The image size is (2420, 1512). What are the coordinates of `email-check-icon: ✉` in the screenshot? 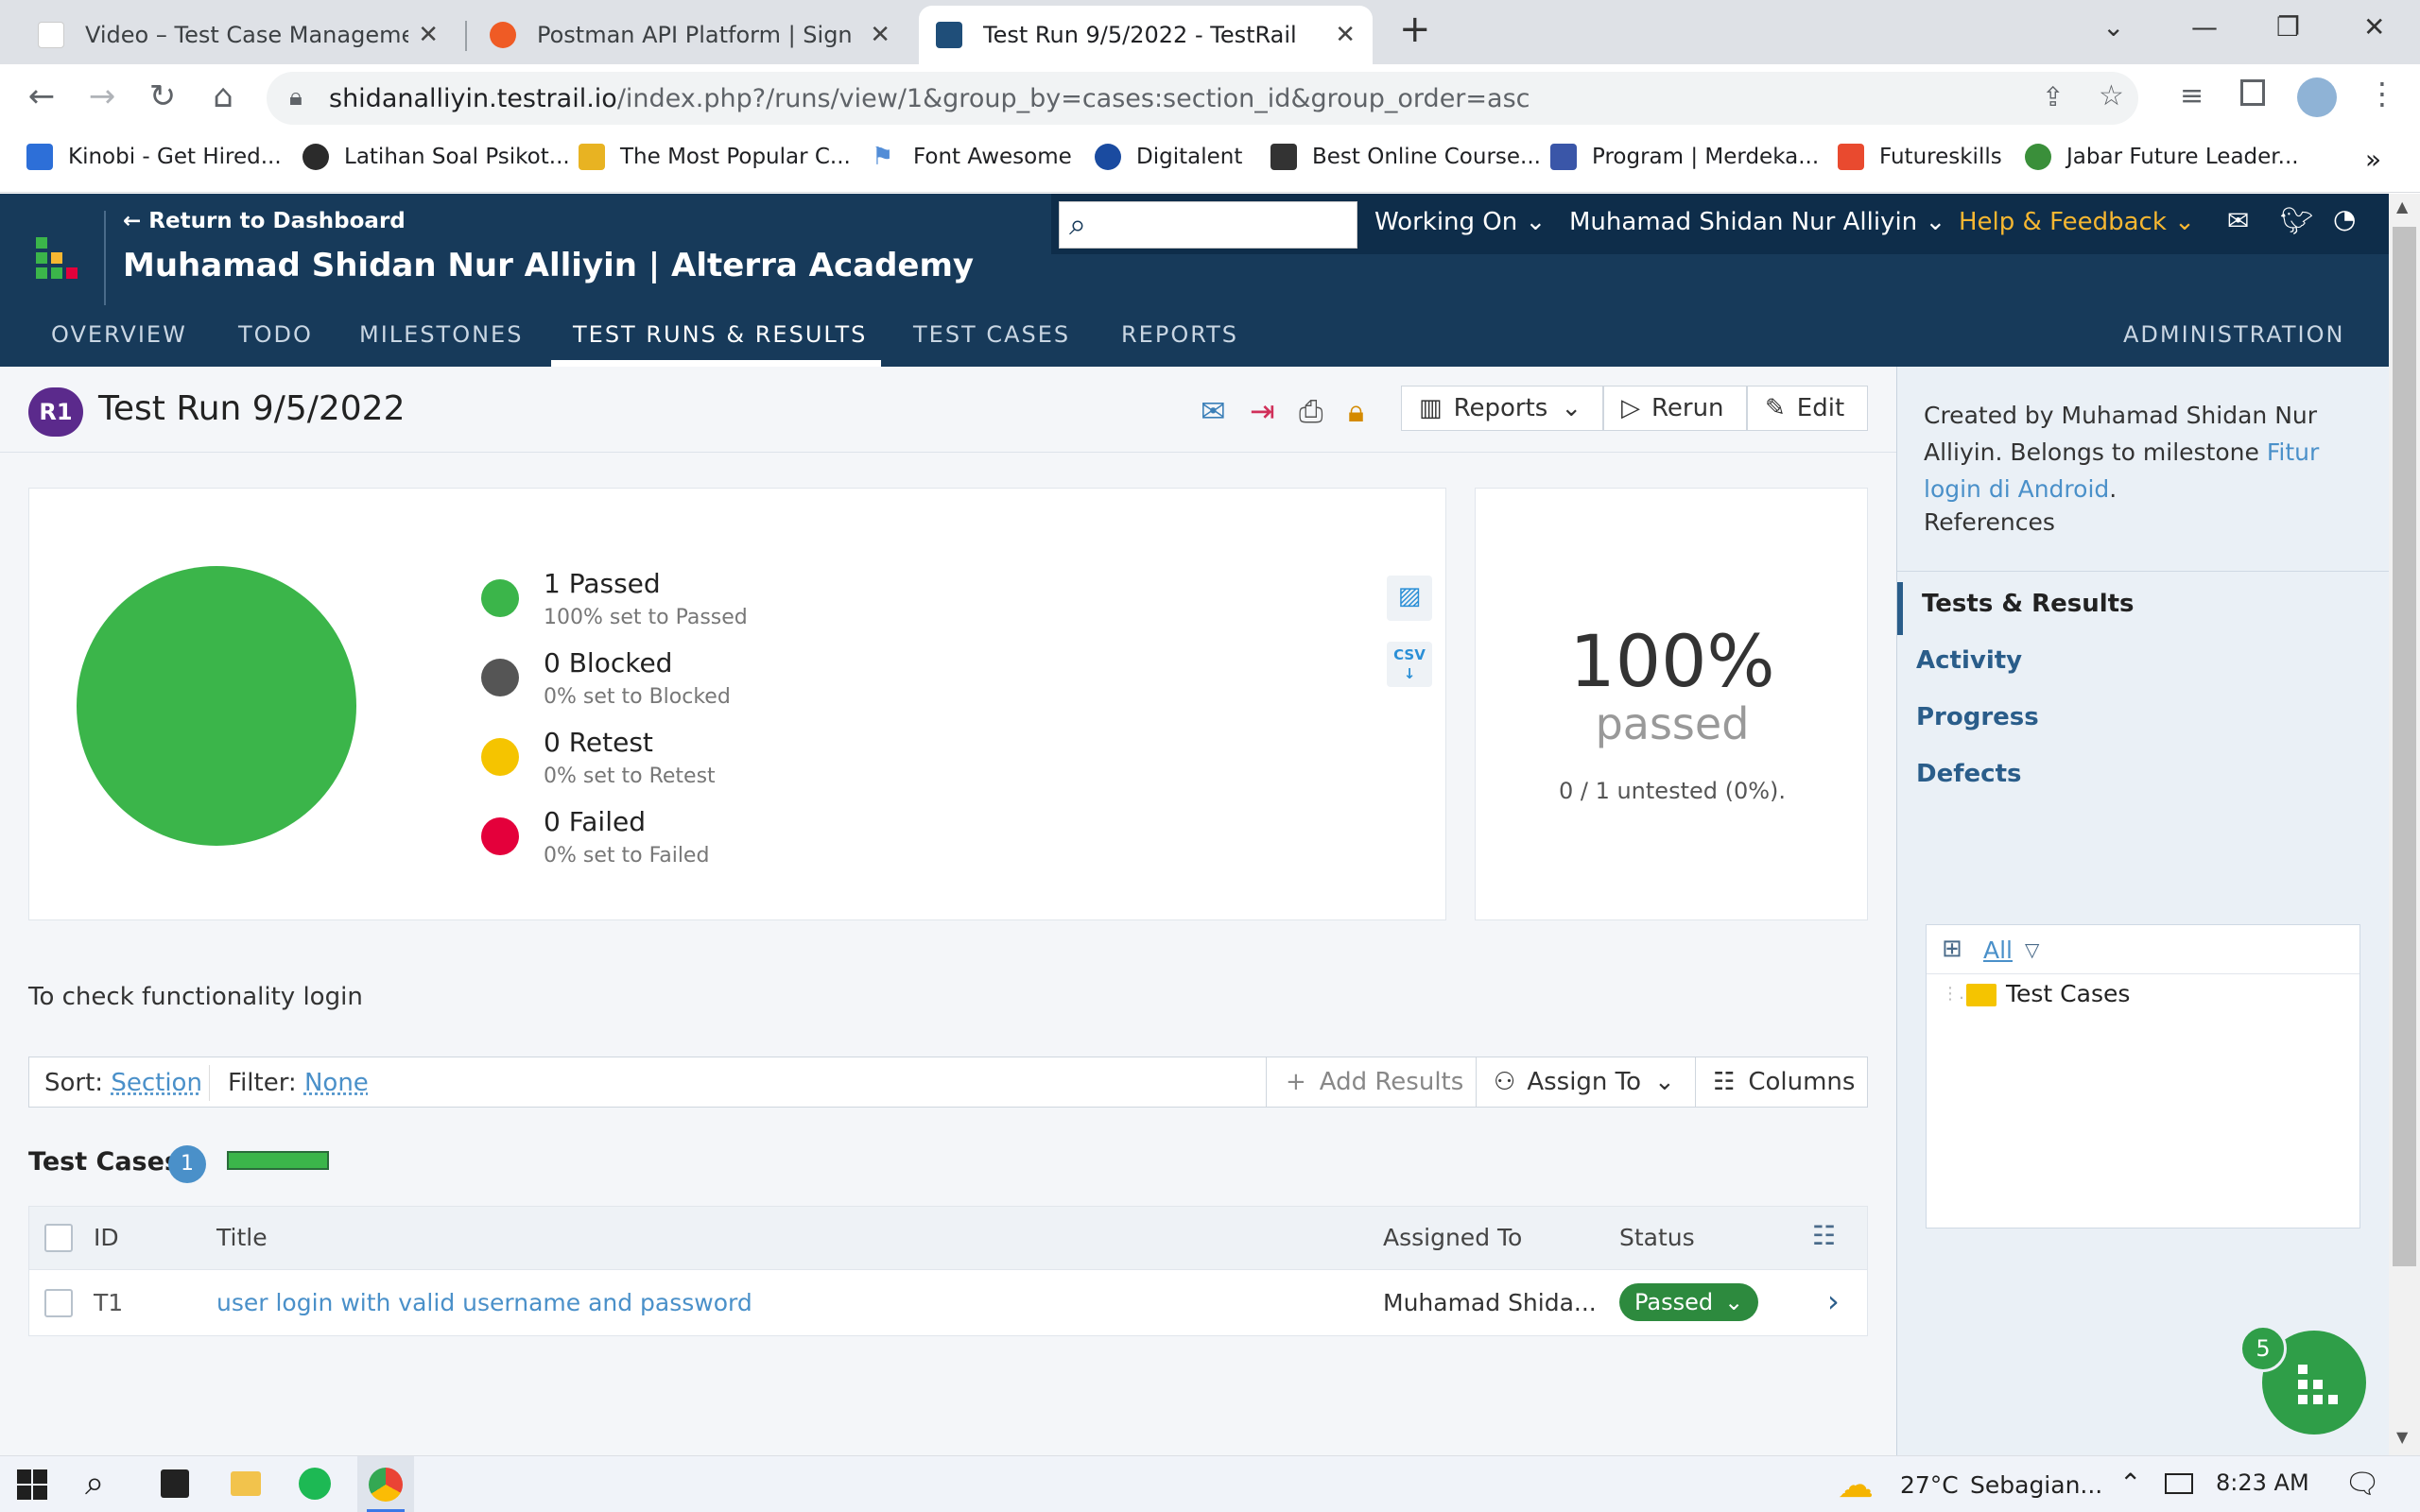 It's located at (1213, 411).